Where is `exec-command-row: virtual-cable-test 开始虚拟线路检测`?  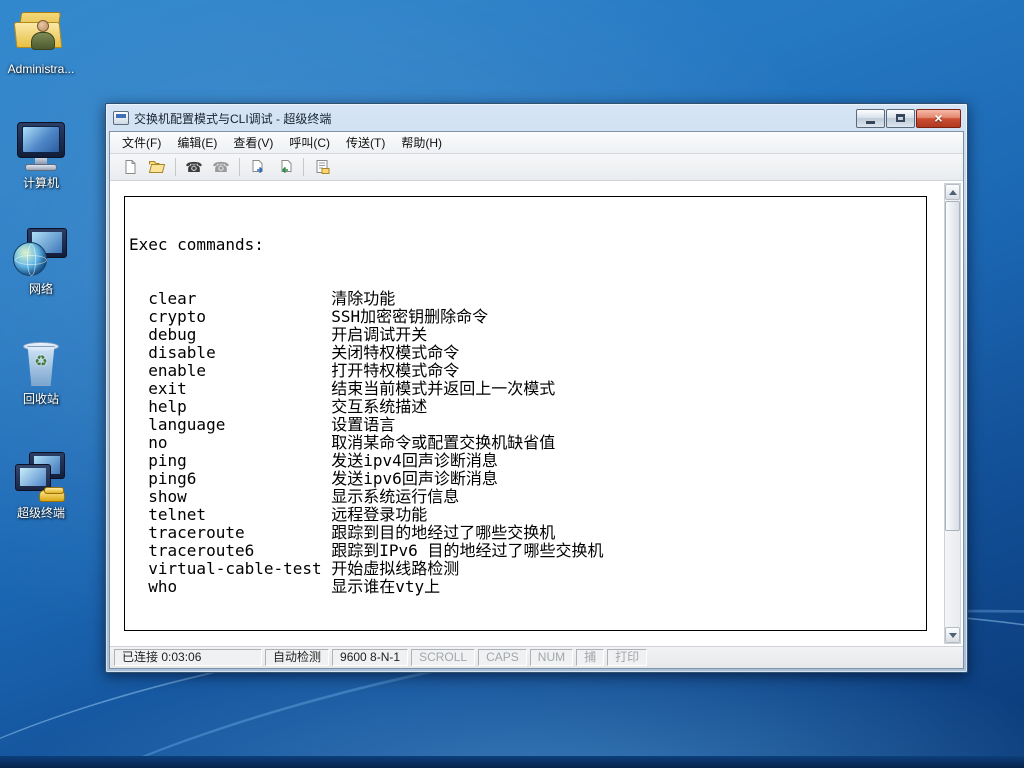 exec-command-row: virtual-cable-test 开始虚拟线路检测 is located at coordinates (525, 569).